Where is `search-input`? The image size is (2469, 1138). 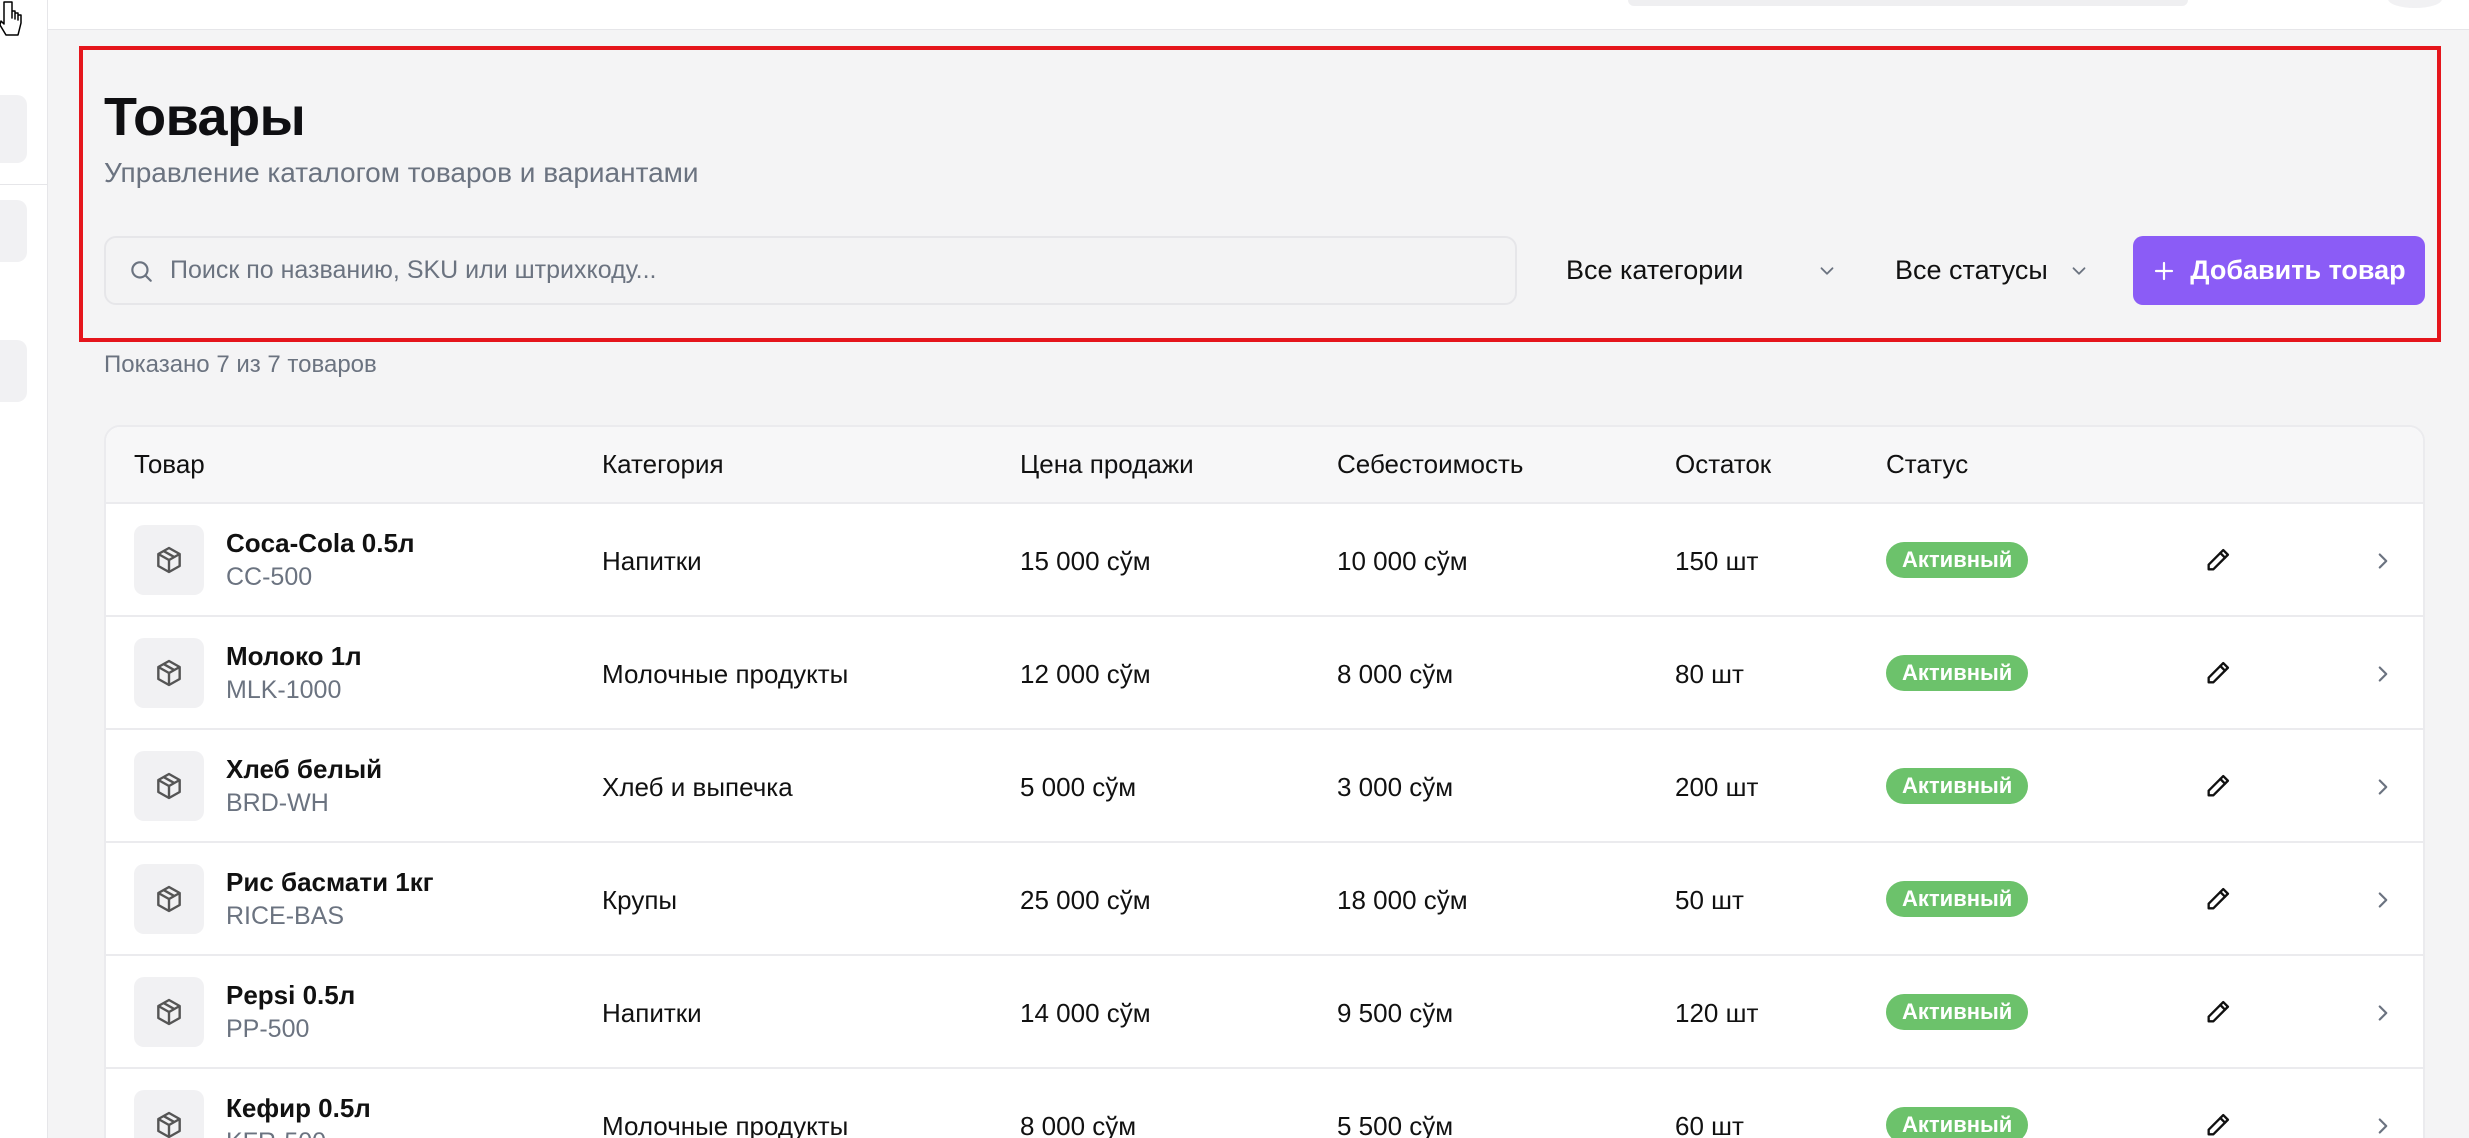
search-input is located at coordinates (820, 270).